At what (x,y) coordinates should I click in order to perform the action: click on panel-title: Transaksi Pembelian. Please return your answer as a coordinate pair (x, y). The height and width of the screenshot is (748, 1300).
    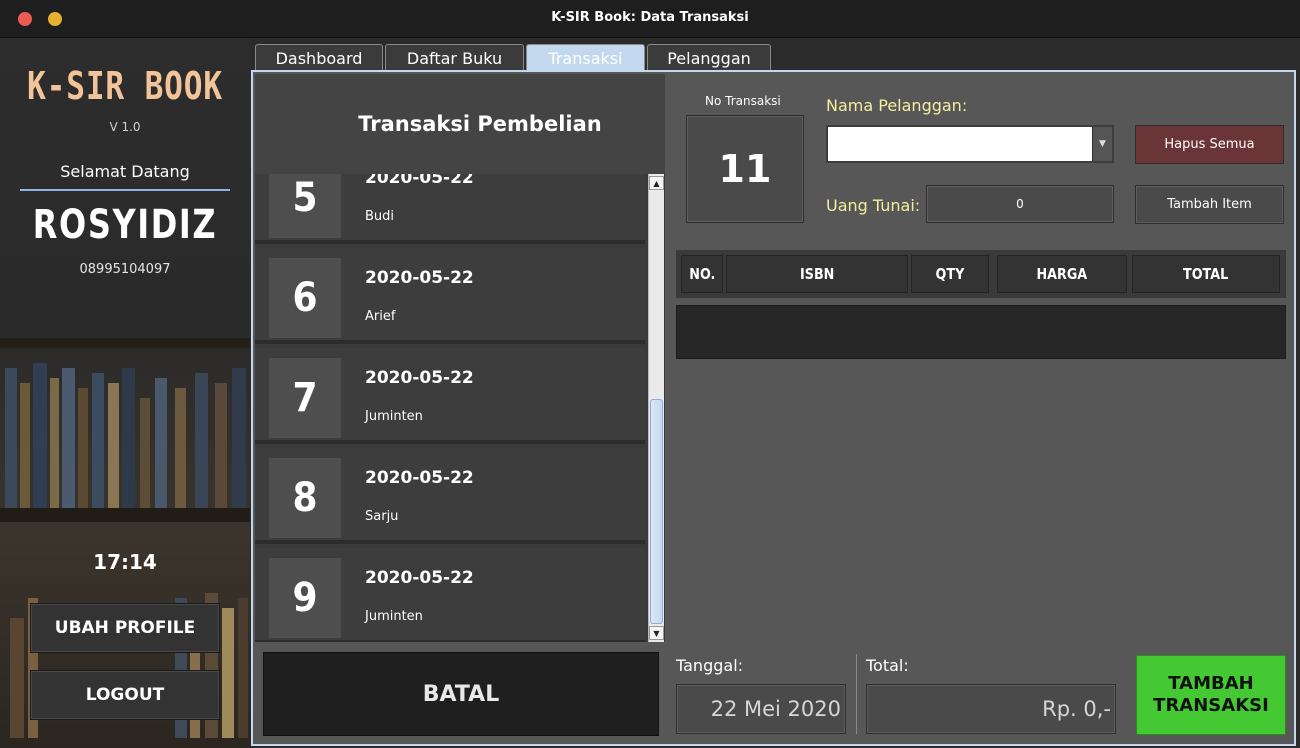
    Looking at the image, I should click on (460, 124).